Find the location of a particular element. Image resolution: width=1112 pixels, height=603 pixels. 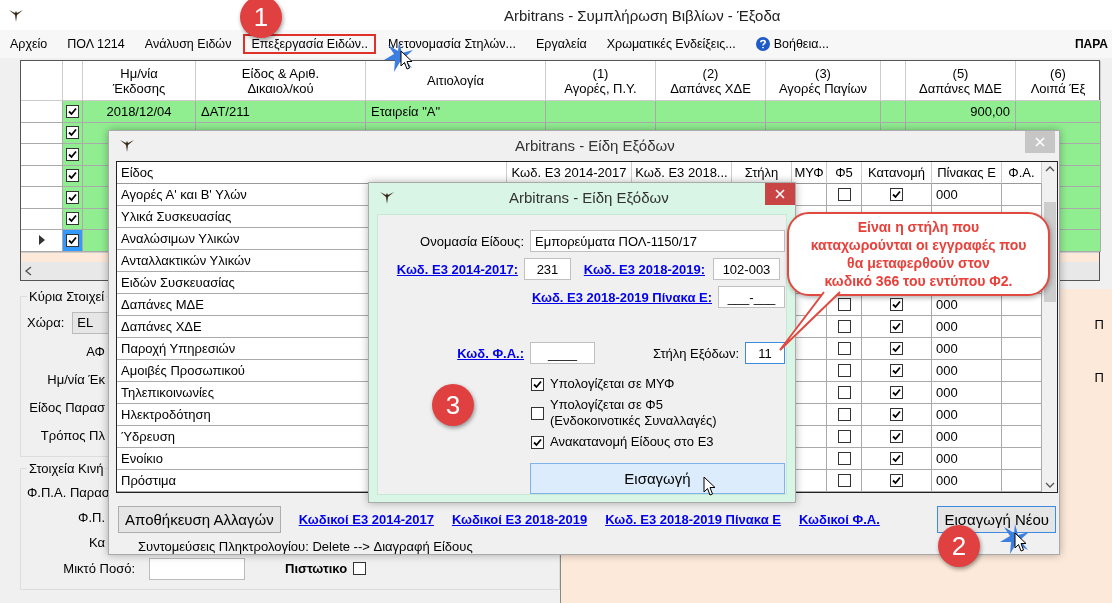

checkbox-label: Υπολογίζεται σε ΜΥΦ is located at coordinates (612, 384).